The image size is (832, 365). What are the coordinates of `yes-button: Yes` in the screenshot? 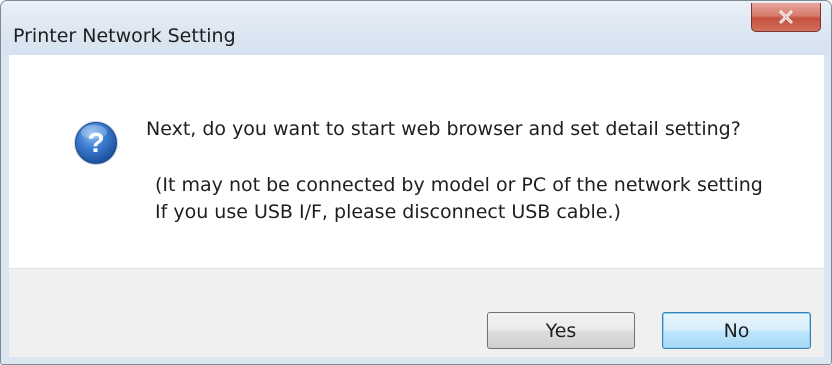 It's located at (561, 330).